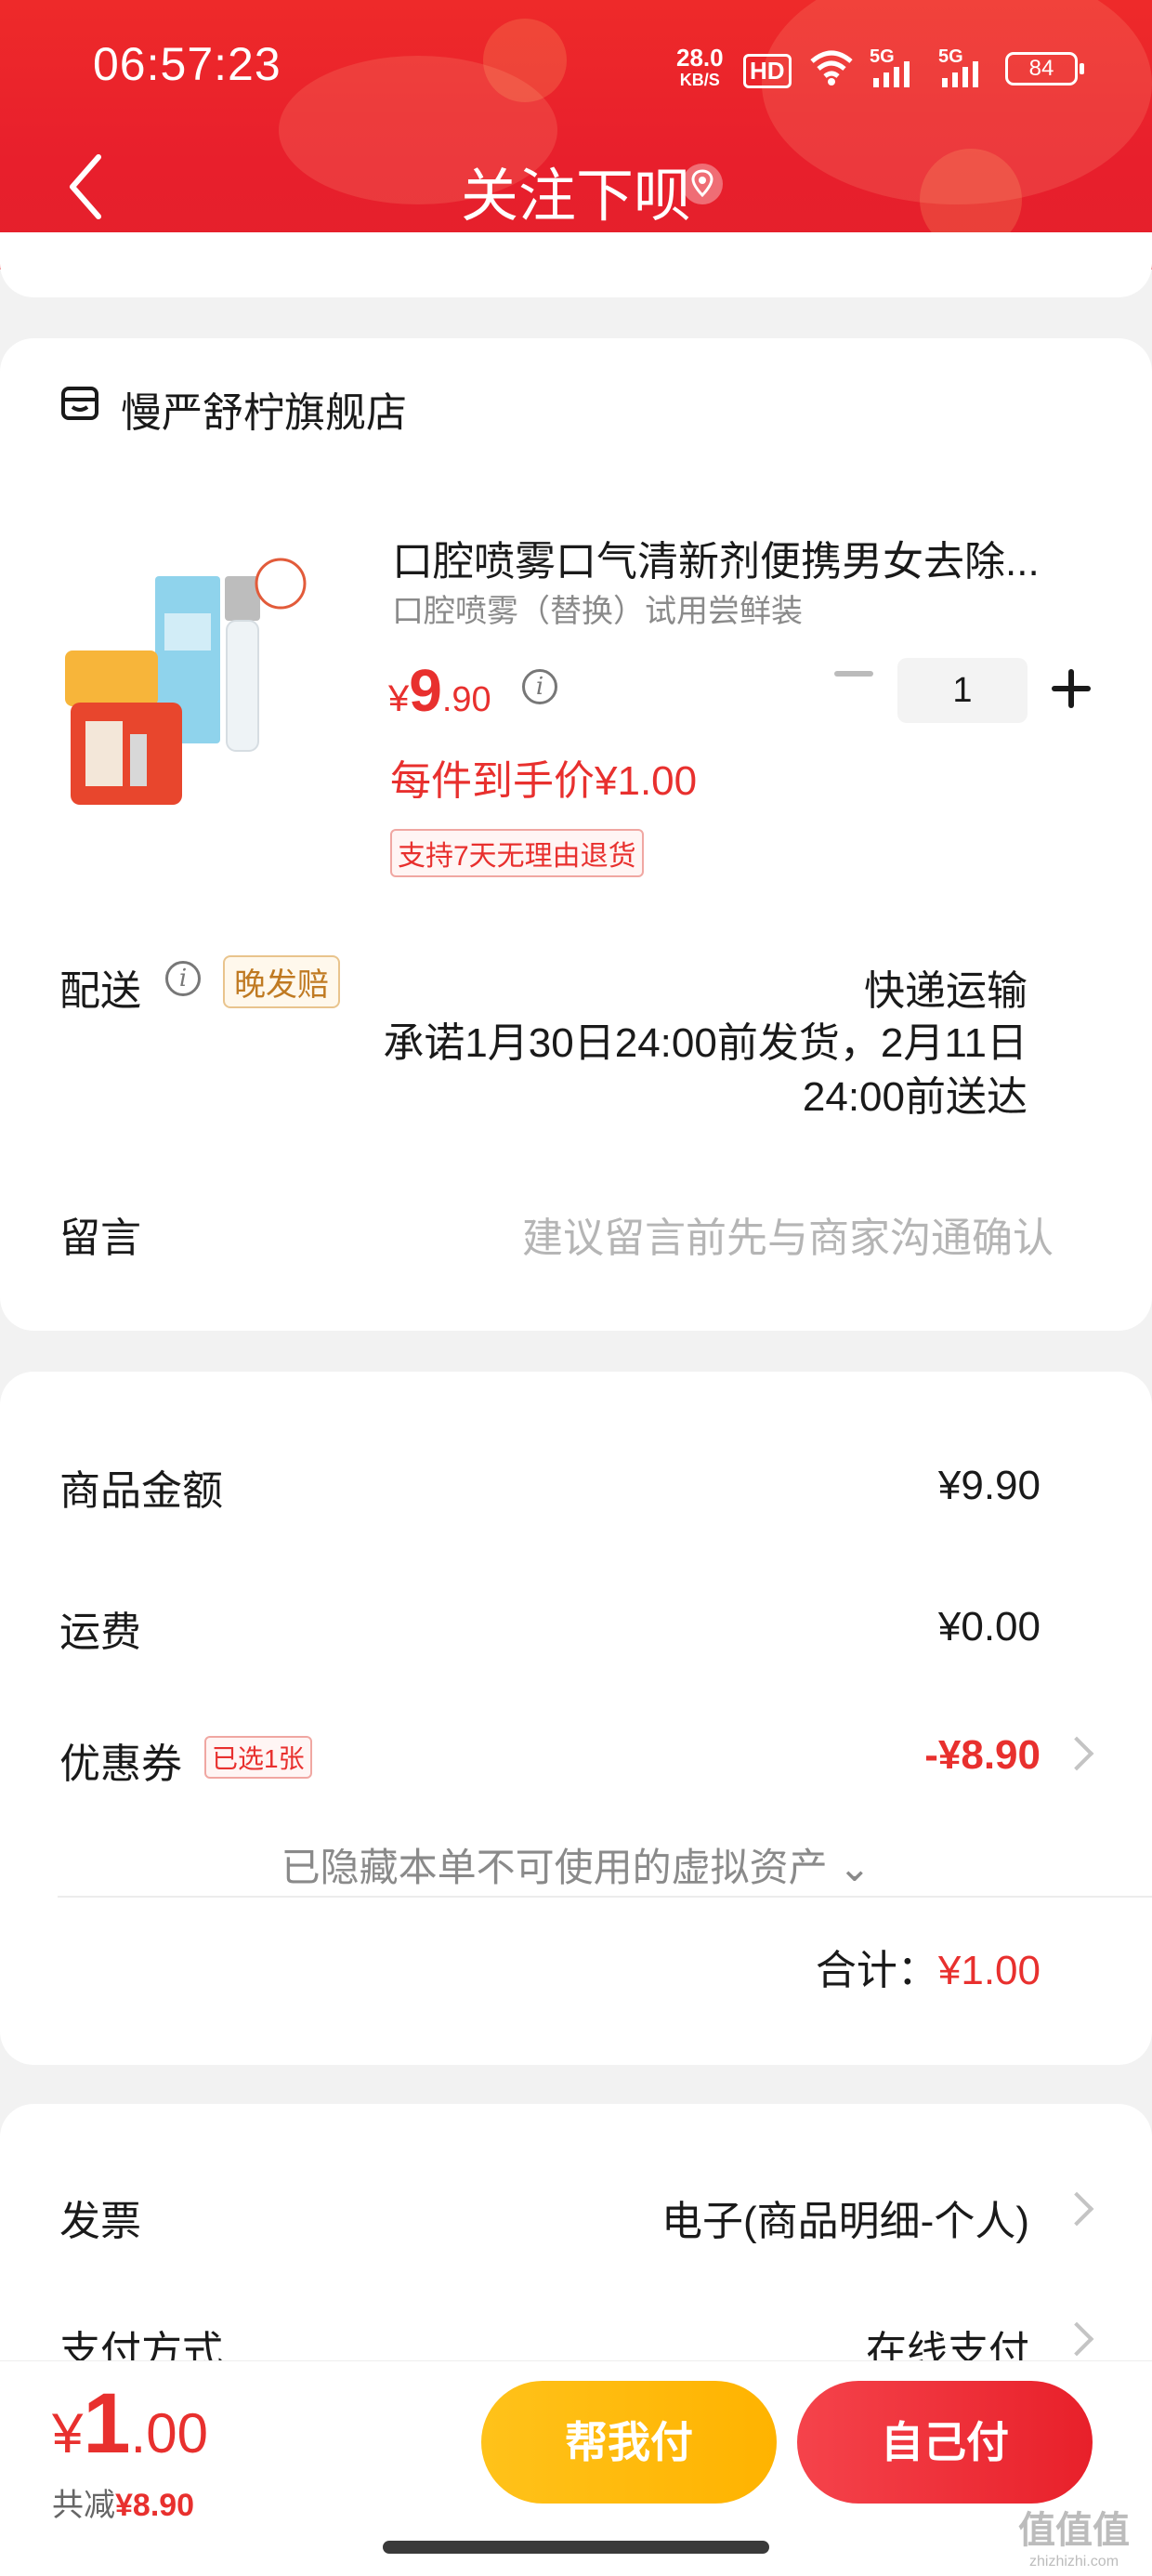  What do you see at coordinates (853, 674) in the screenshot?
I see `quantity-decrease-button` at bounding box center [853, 674].